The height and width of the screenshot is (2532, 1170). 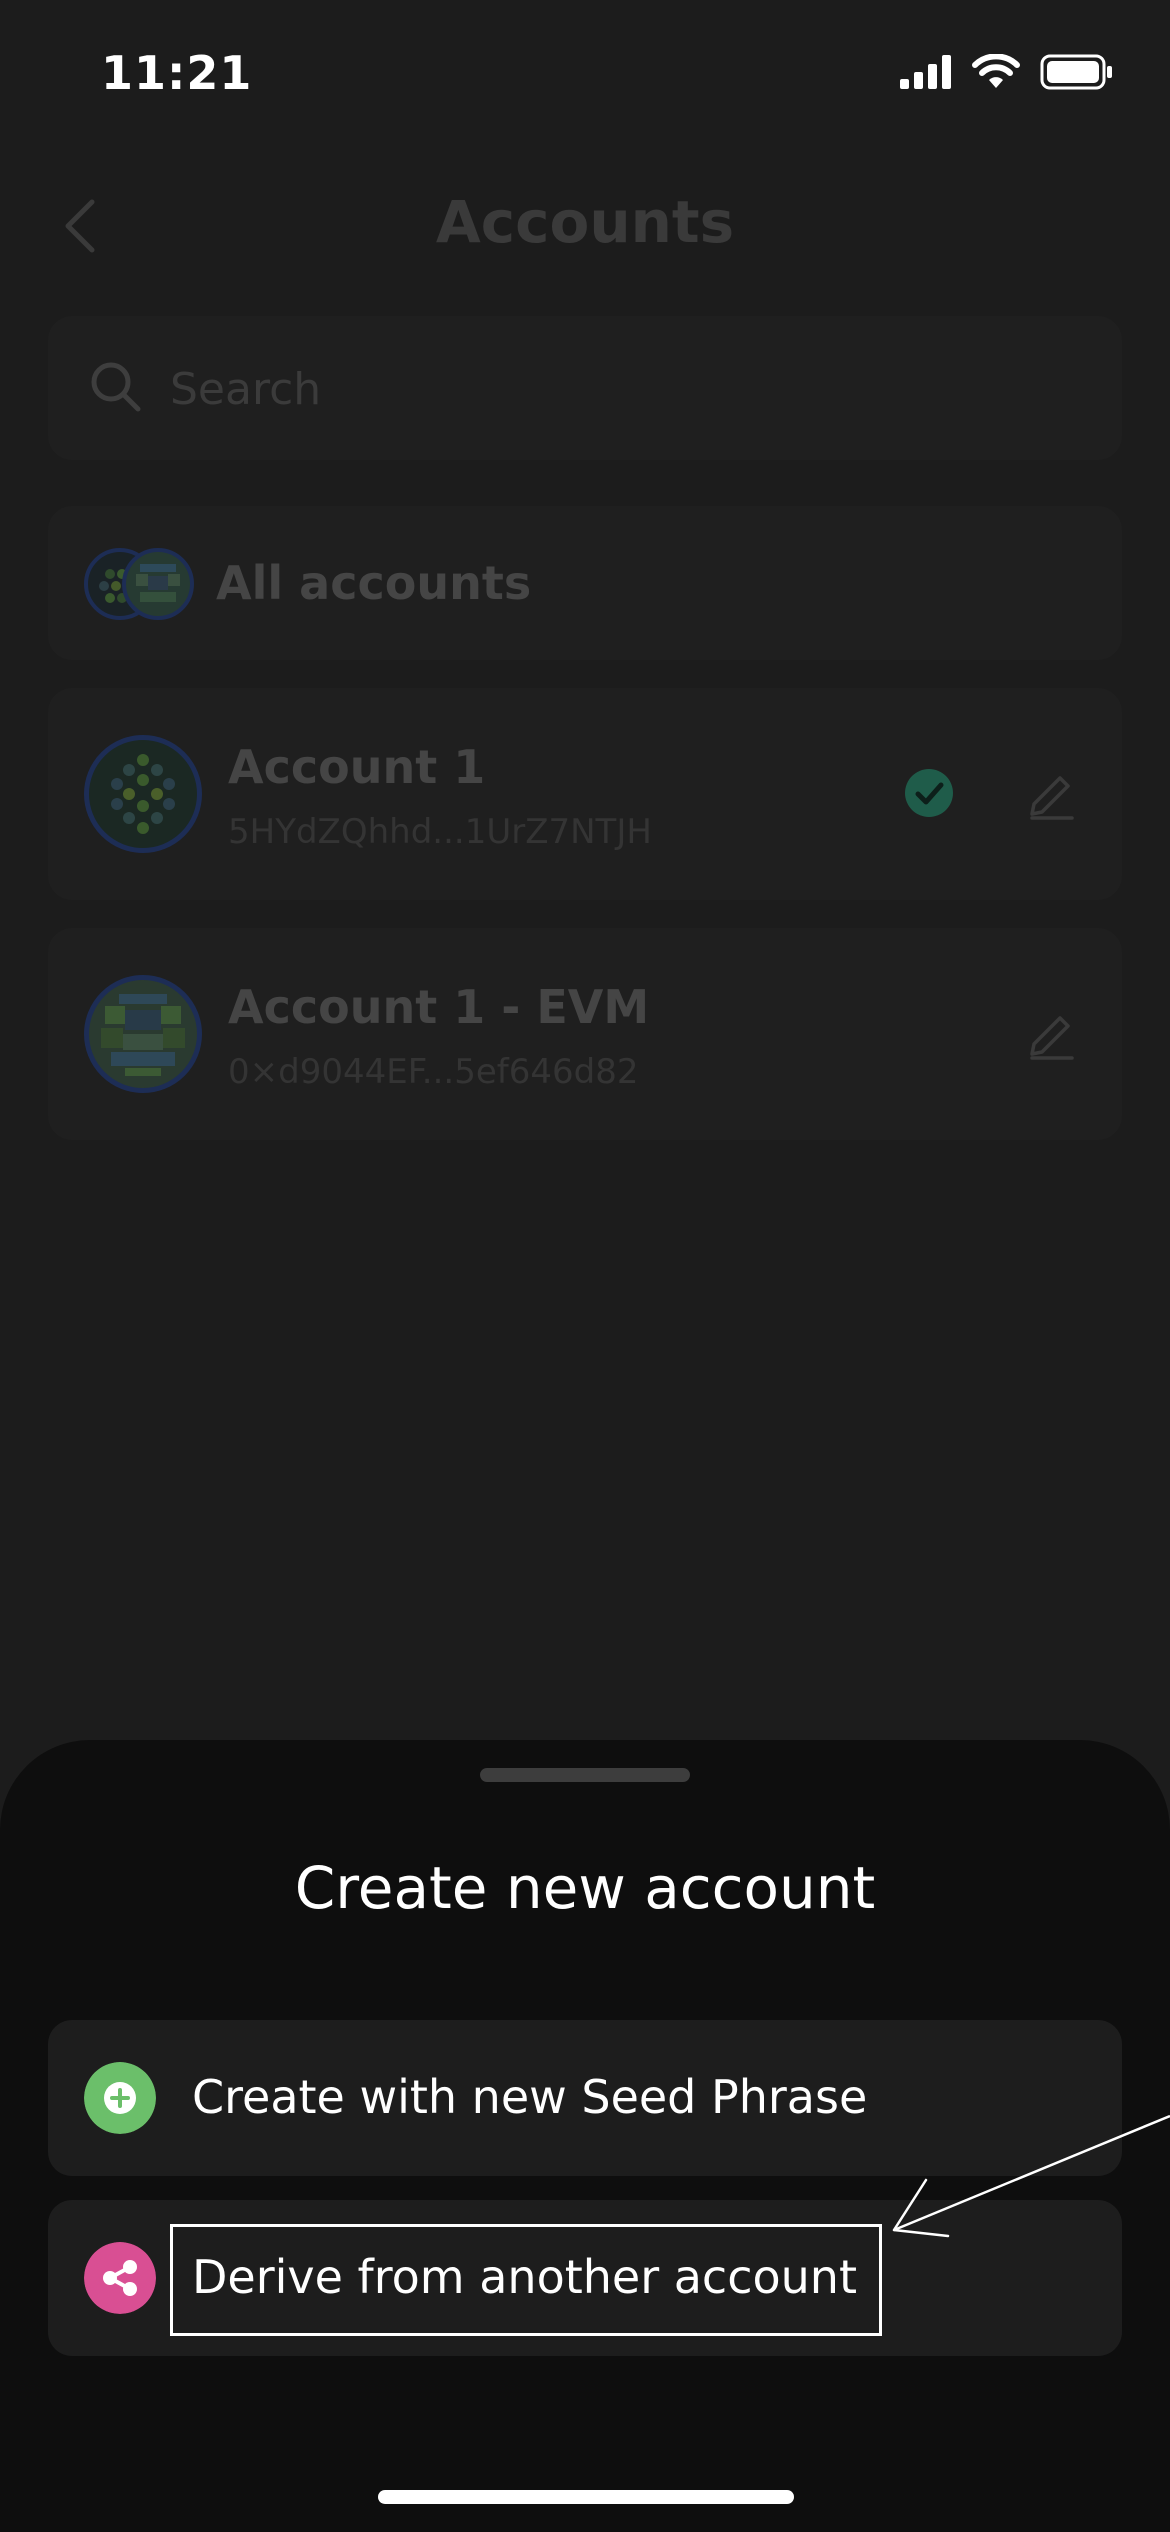 What do you see at coordinates (620, 389) in the screenshot?
I see `search-input` at bounding box center [620, 389].